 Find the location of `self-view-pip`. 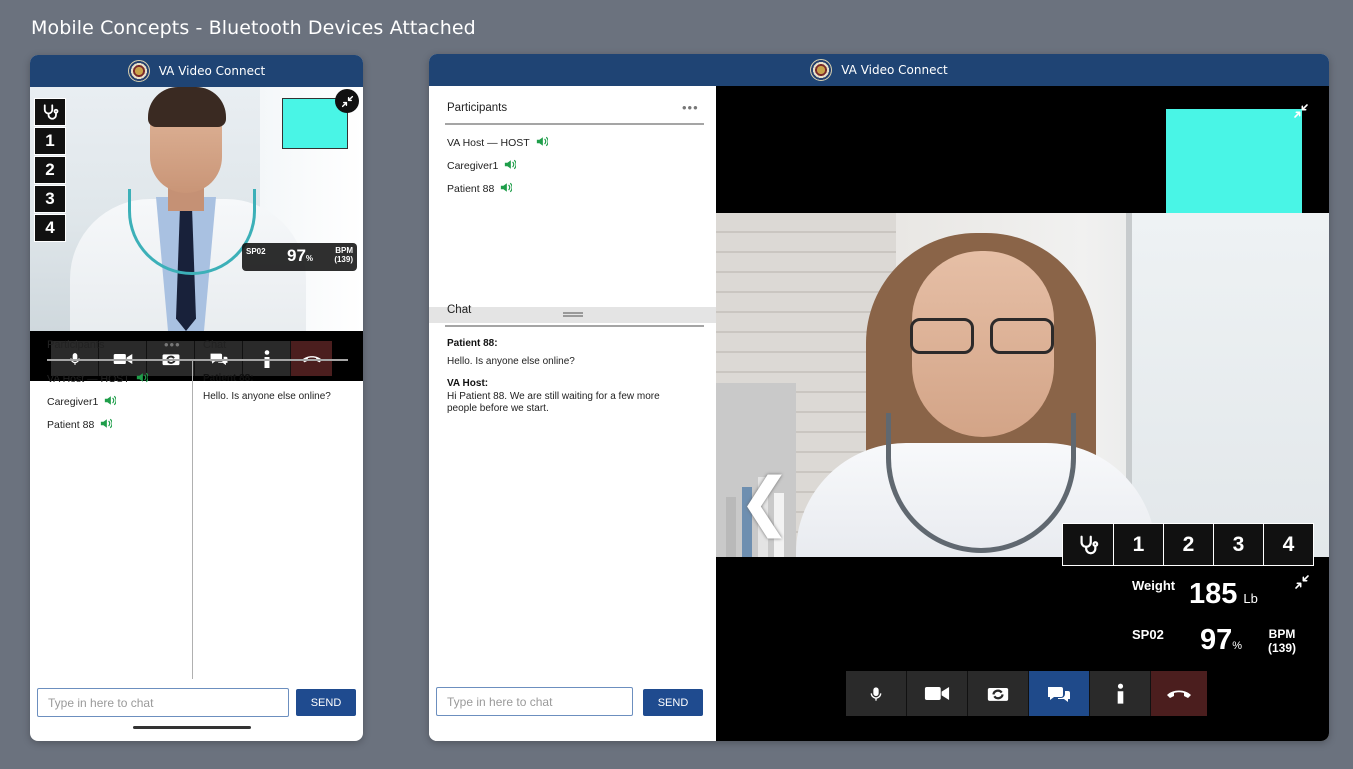

self-view-pip is located at coordinates (1234, 161).